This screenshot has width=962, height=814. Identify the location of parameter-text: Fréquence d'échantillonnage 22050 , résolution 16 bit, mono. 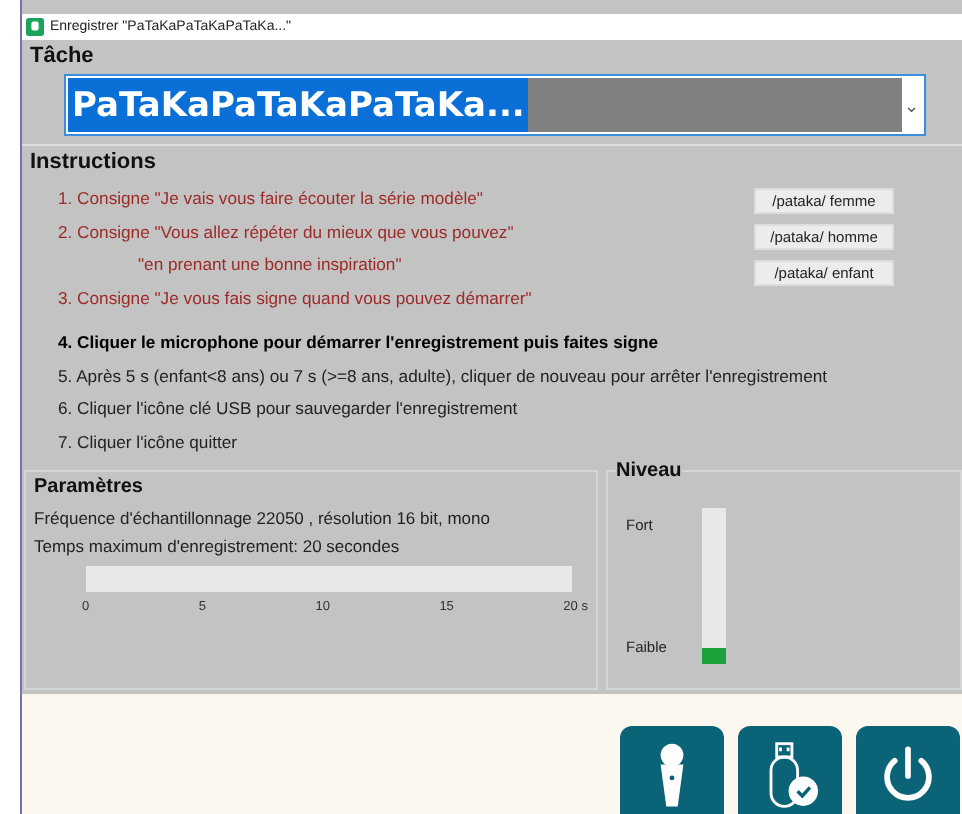
(262, 519).